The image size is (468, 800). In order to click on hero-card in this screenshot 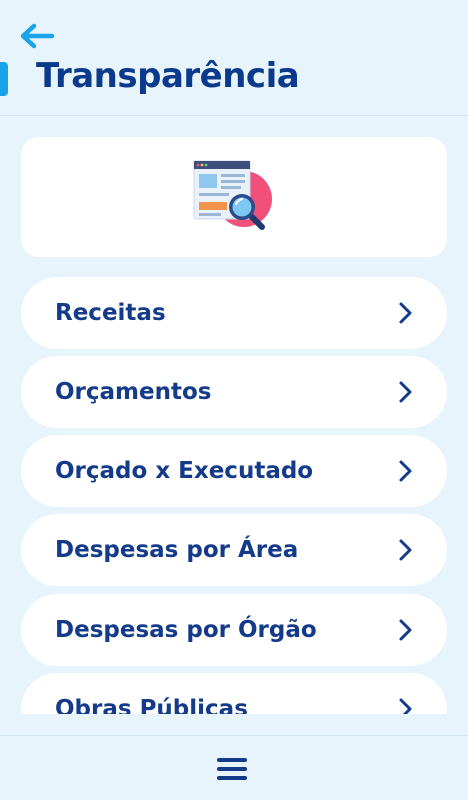, I will do `click(234, 197)`.